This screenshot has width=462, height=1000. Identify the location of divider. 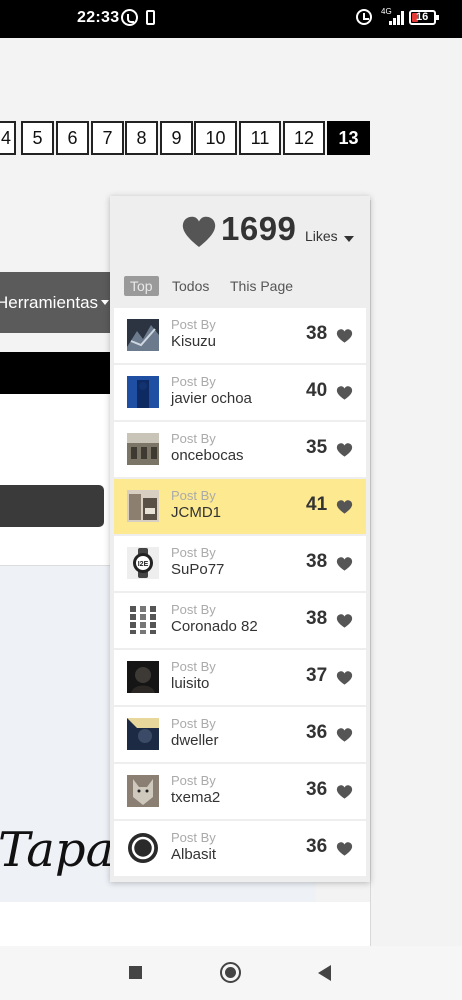
(370, 573).